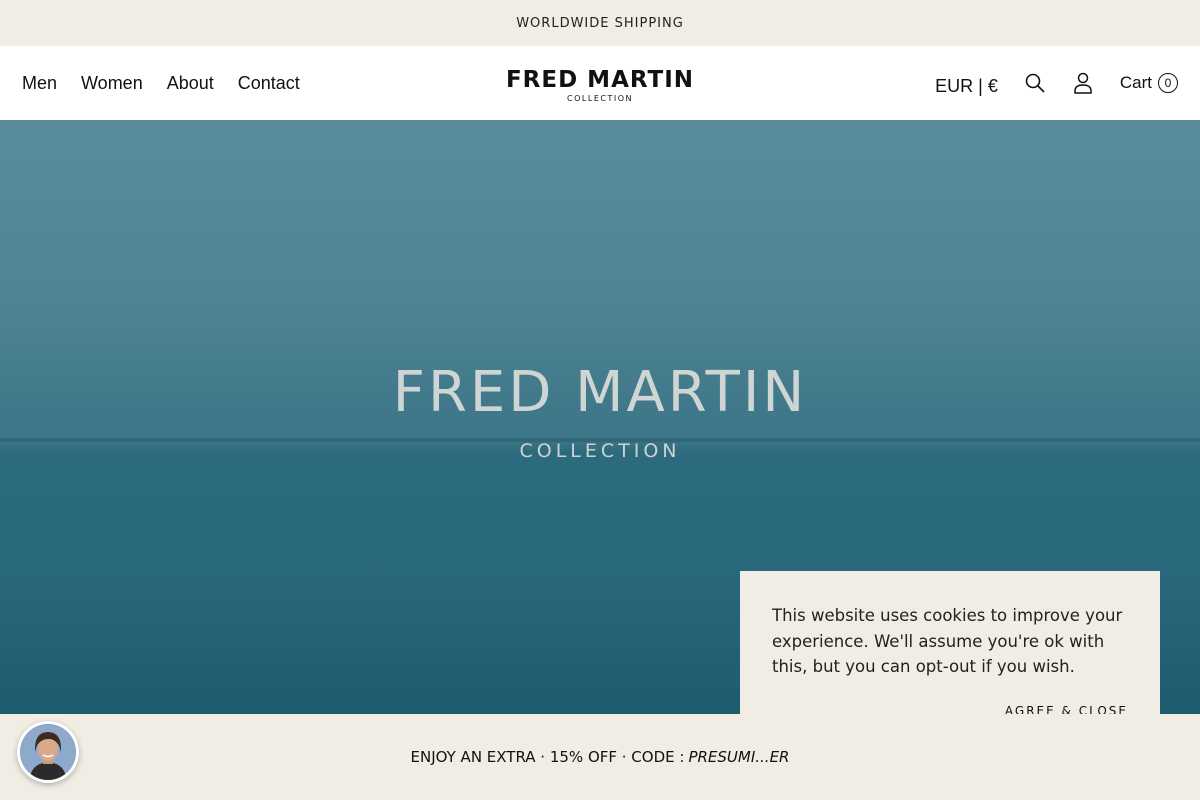 This screenshot has height=800, width=1200. I want to click on promo-text: ENJOY AN EXTRA · 15% OFF · CODE :, so click(547, 757).